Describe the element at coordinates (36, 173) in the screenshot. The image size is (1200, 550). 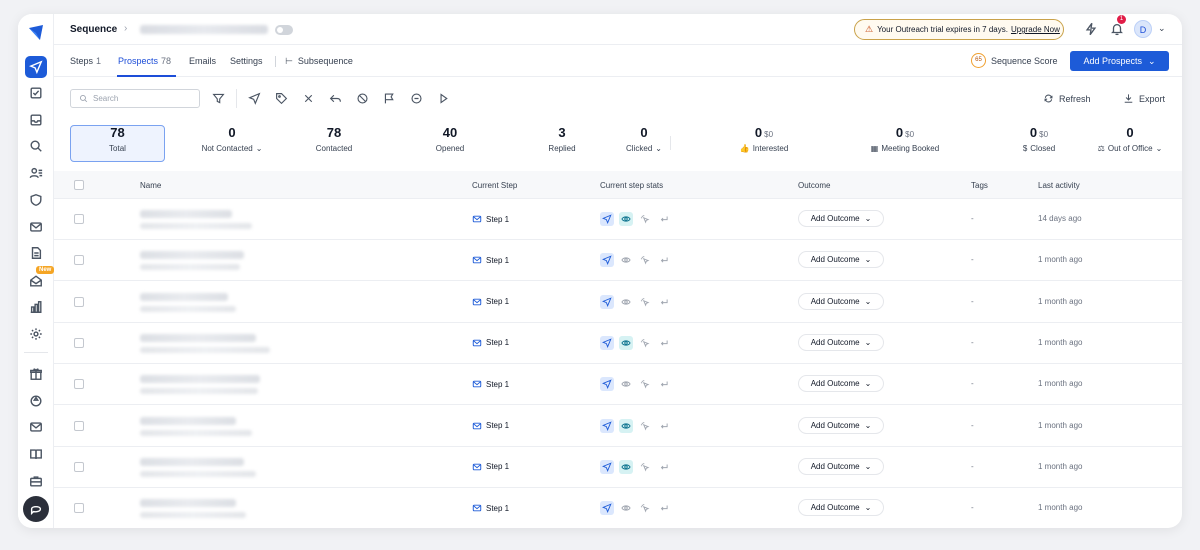
I see `sidebar-item-contacts` at that location.